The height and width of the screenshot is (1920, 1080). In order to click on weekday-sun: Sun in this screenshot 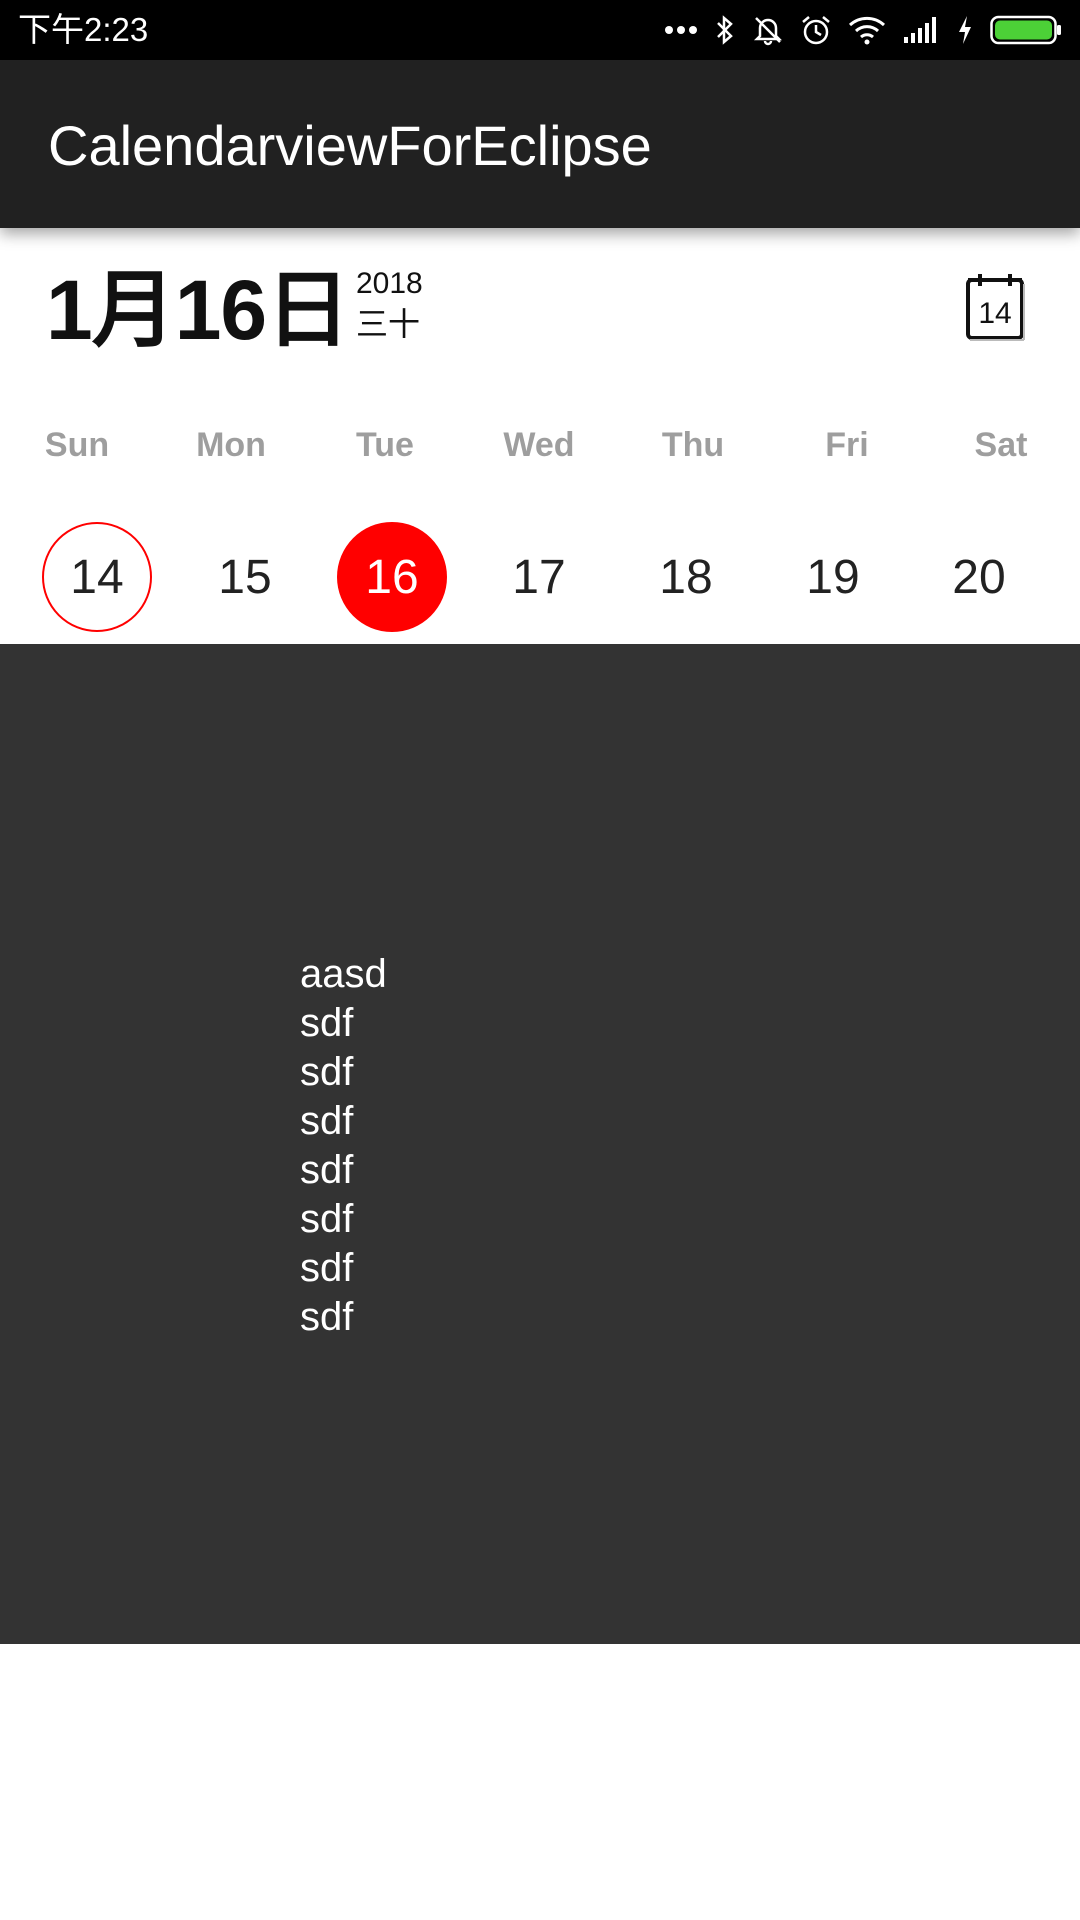, I will do `click(77, 445)`.